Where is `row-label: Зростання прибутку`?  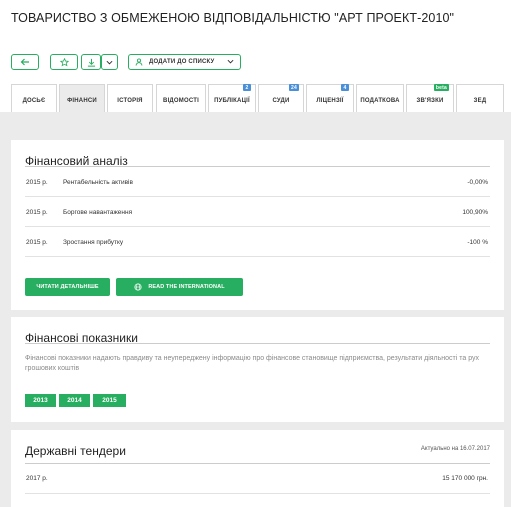 row-label: Зростання прибутку is located at coordinates (93, 242).